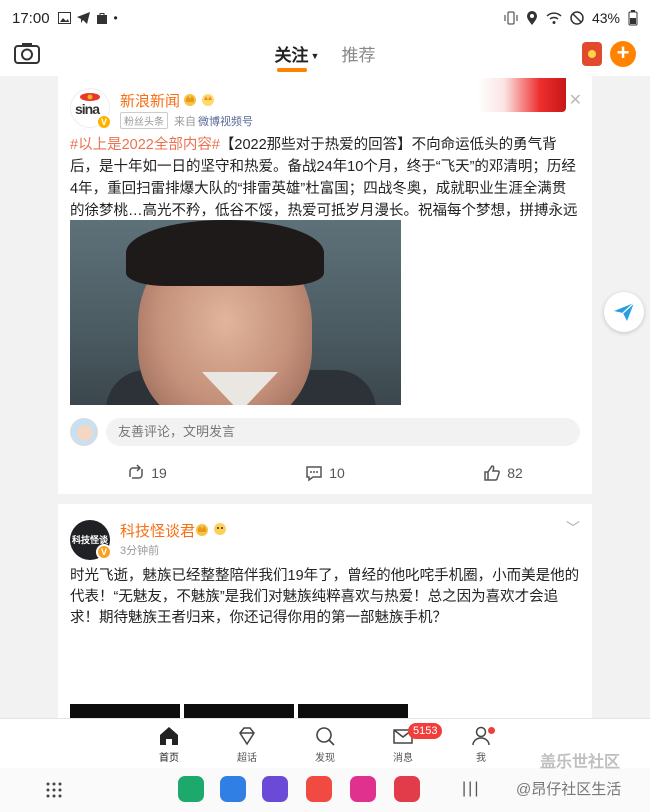 Image resolution: width=650 pixels, height=812 pixels. What do you see at coordinates (481, 743) in the screenshot?
I see `tab-me: 我` at bounding box center [481, 743].